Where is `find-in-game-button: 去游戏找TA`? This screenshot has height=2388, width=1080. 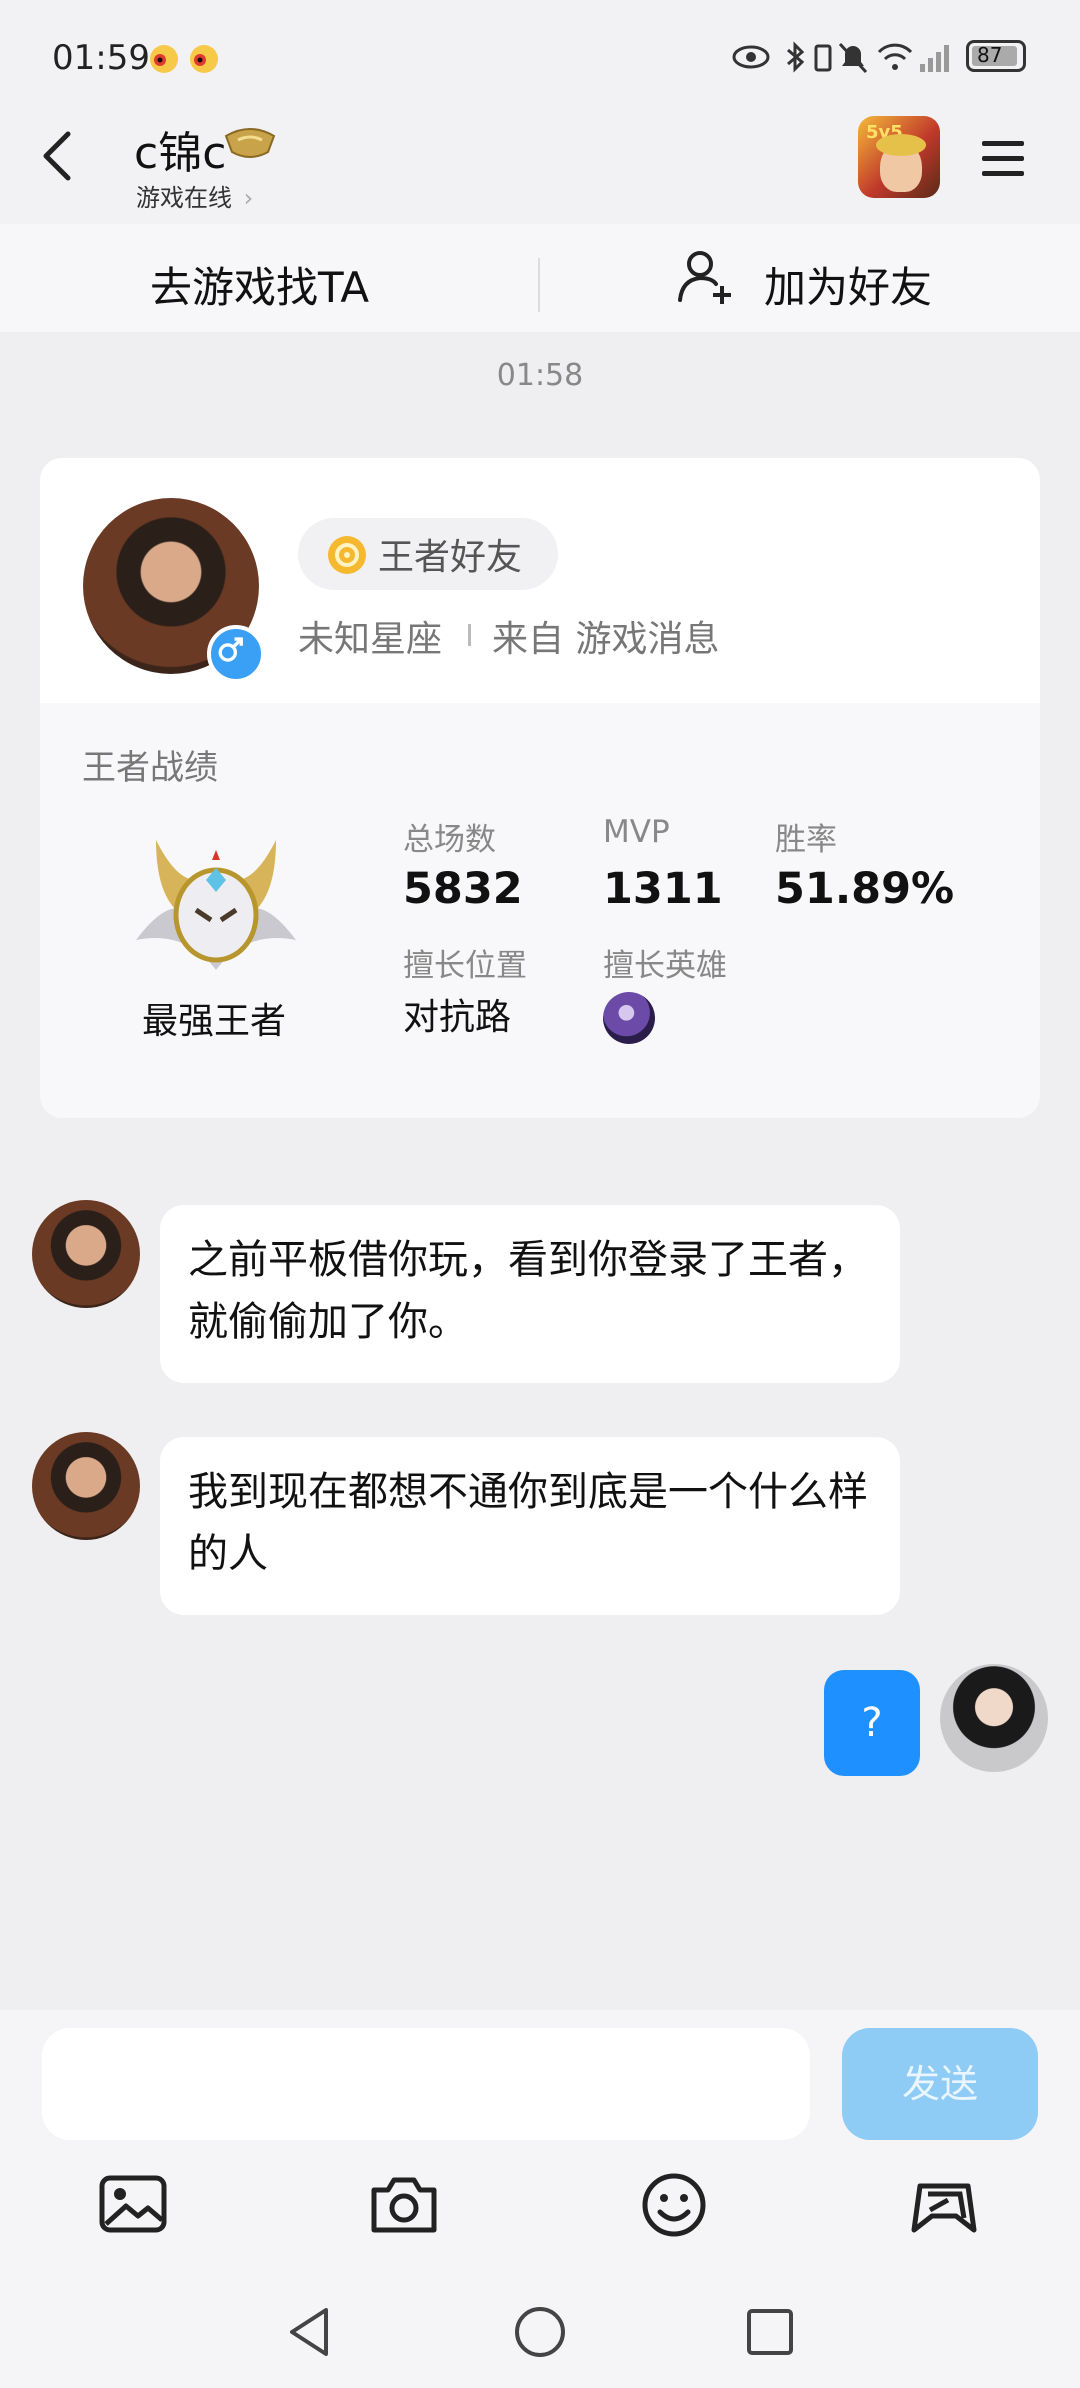 find-in-game-button: 去游戏找TA is located at coordinates (259, 284).